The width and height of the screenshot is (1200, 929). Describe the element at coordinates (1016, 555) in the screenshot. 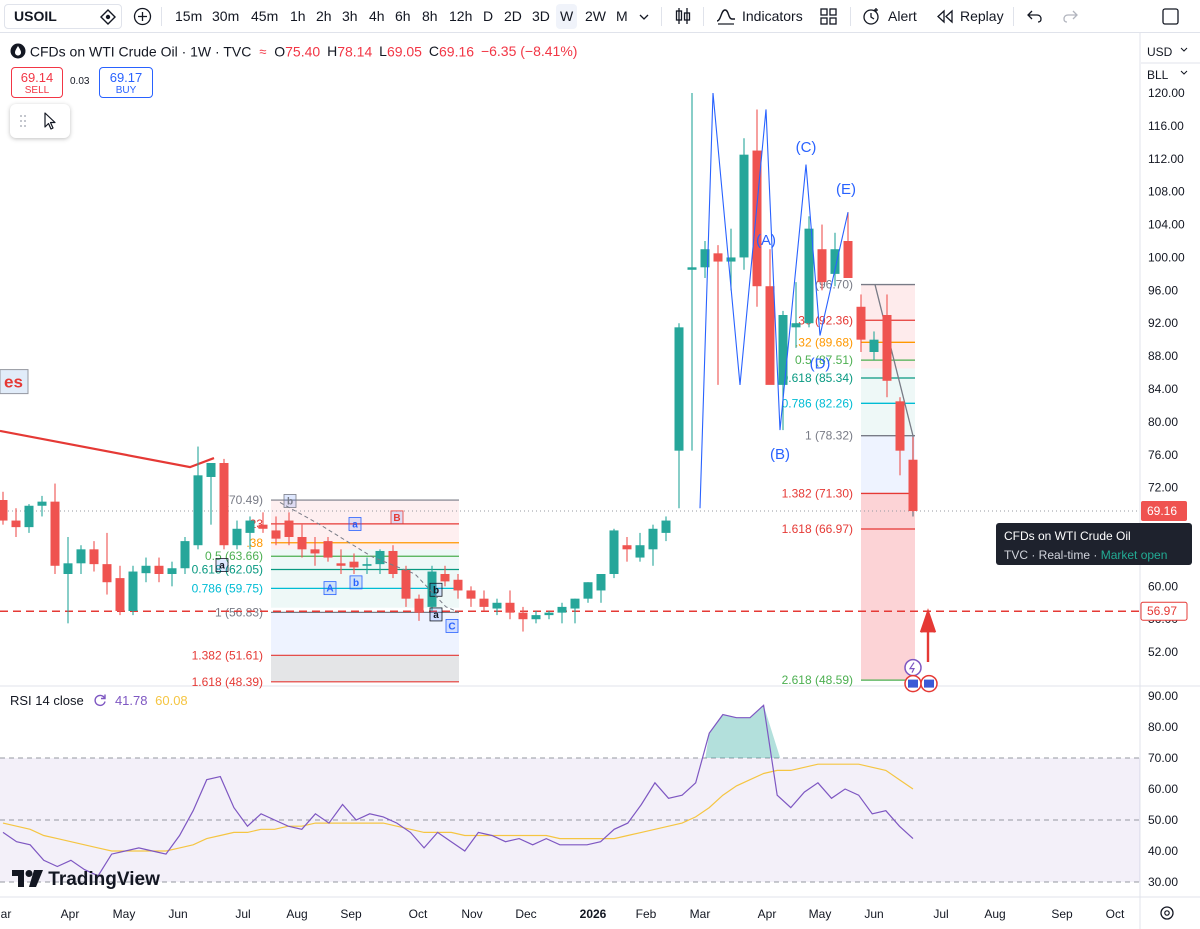

I see `tooltip-source: TVC` at that location.